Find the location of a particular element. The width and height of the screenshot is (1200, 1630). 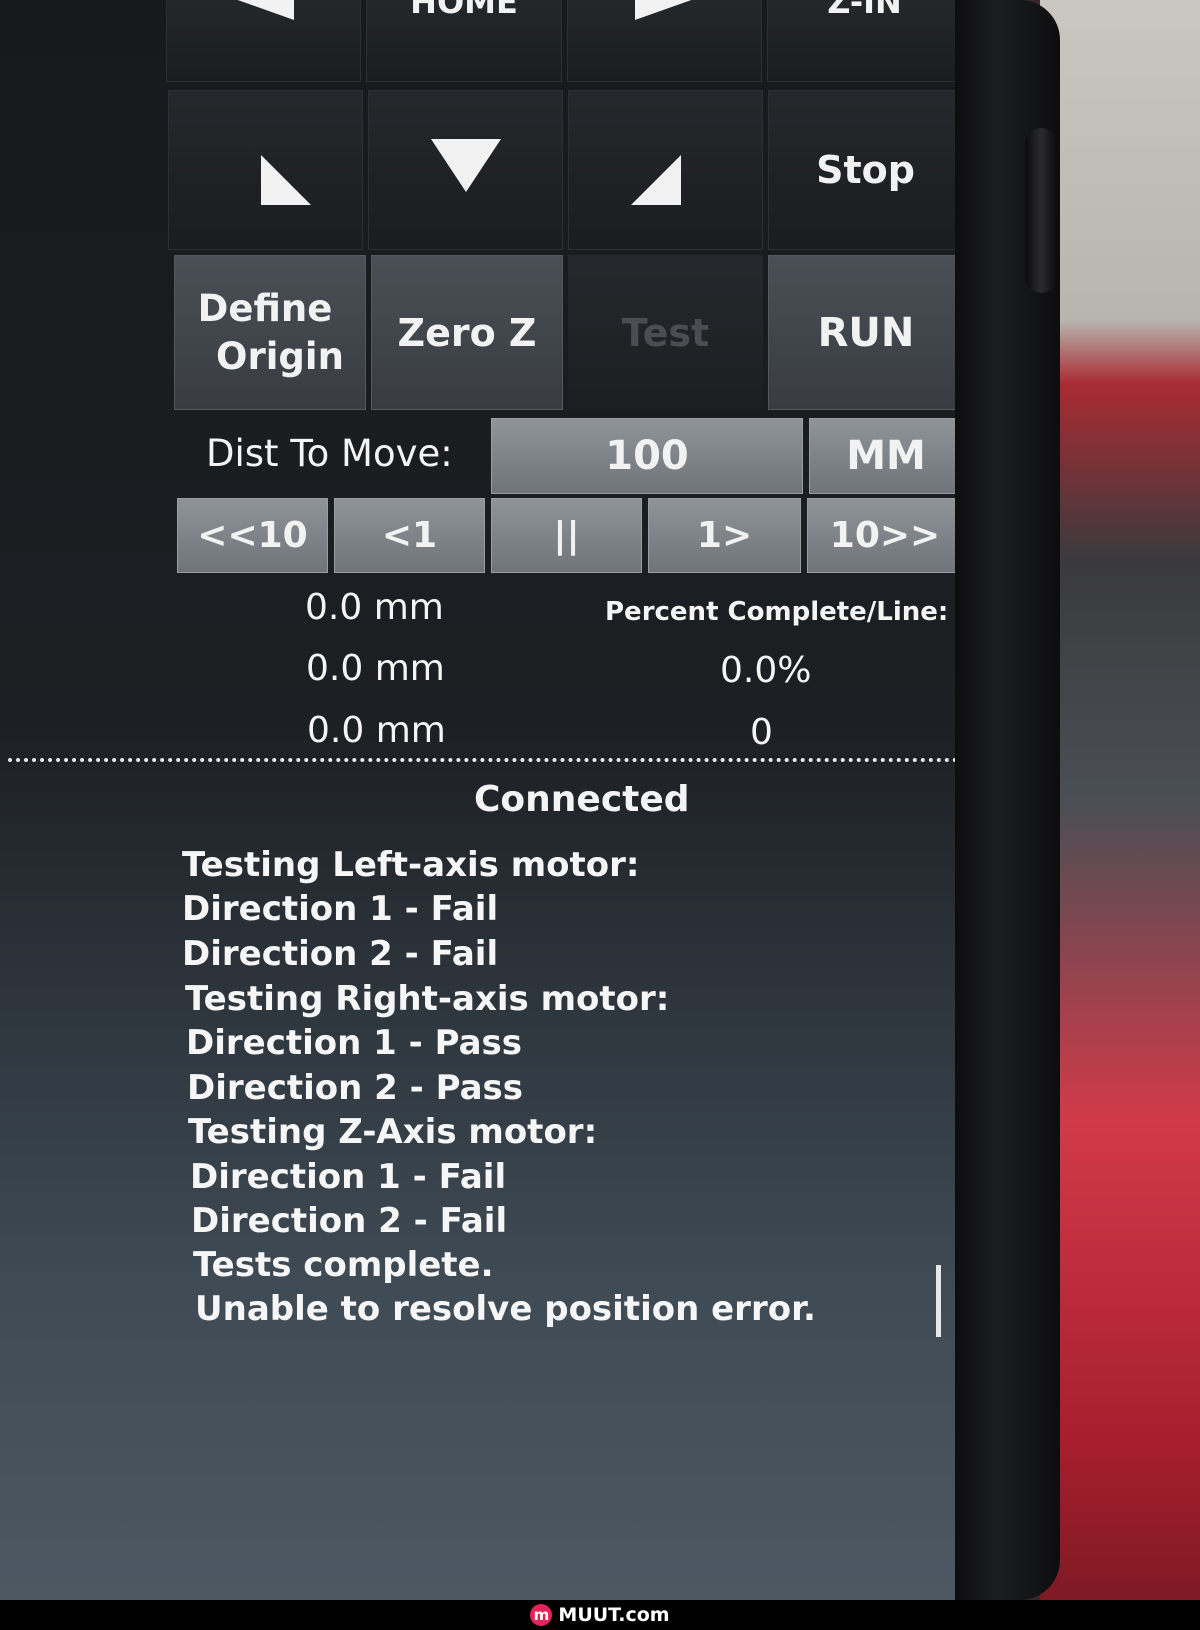

home-label: HOME is located at coordinates (464, 10).